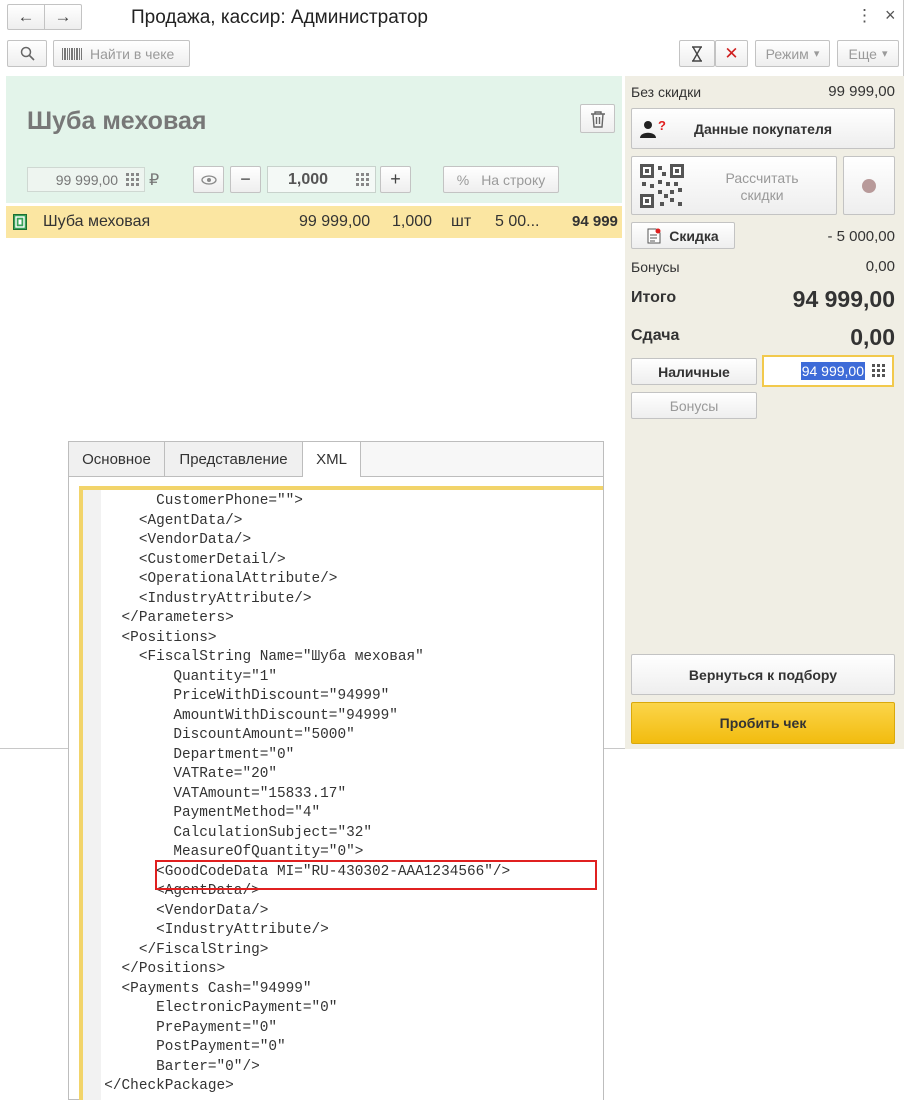 This screenshot has height=1102, width=905. I want to click on print-receipt-button: Пробить чек, so click(763, 723).